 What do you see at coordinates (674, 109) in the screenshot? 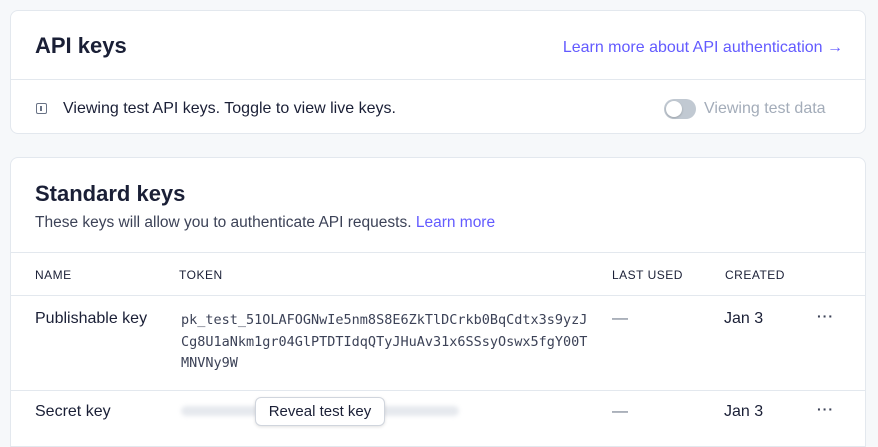
I see `toggle-knob` at bounding box center [674, 109].